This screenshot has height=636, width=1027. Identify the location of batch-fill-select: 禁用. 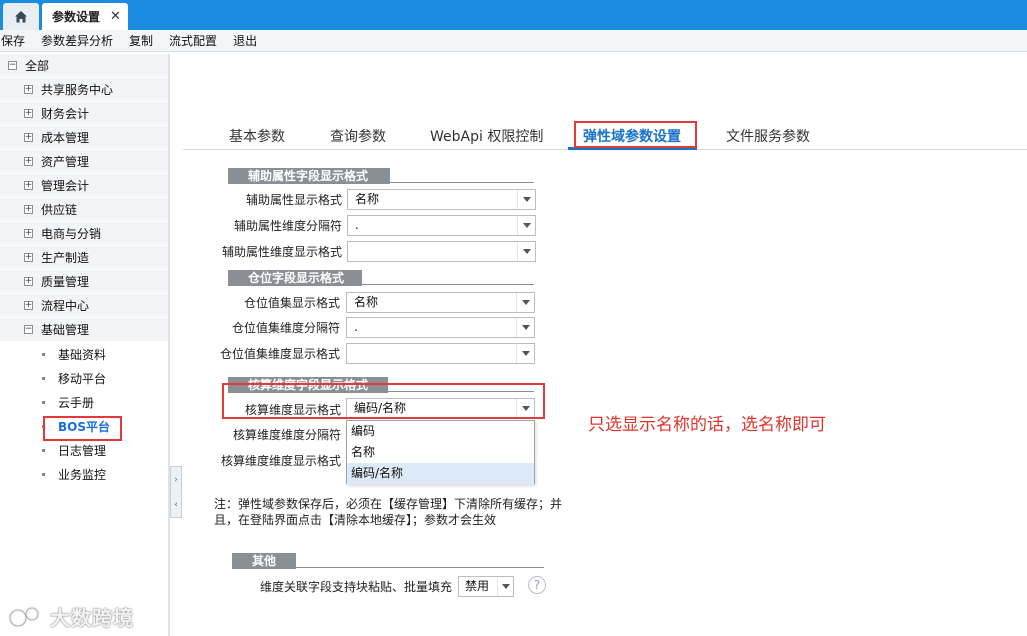
(486, 586).